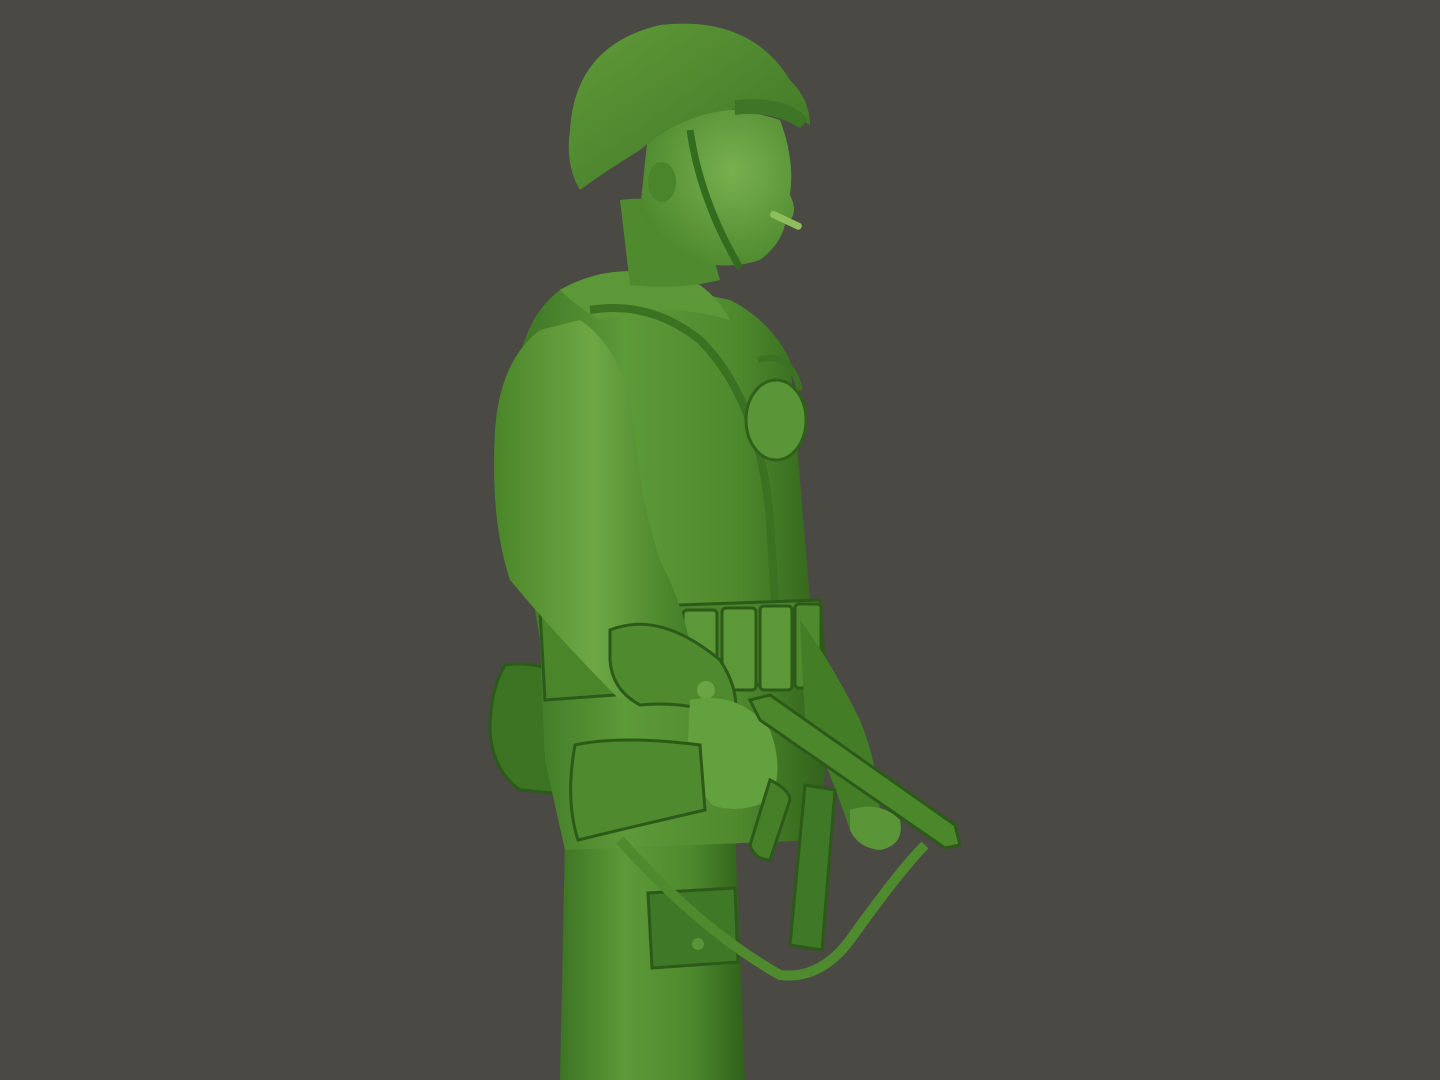  Describe the element at coordinates (706, 690) in the screenshot. I see `cuff-button` at that location.